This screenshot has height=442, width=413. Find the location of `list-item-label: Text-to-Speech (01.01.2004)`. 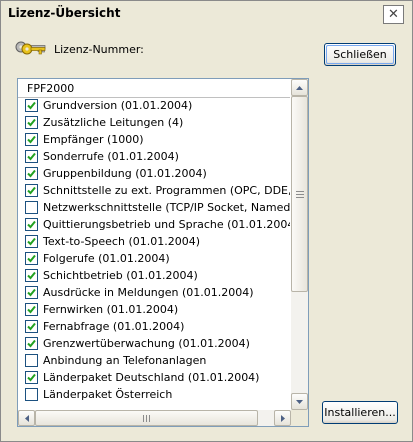

list-item-label: Text-to-Speech (01.01.2004) is located at coordinates (122, 241).